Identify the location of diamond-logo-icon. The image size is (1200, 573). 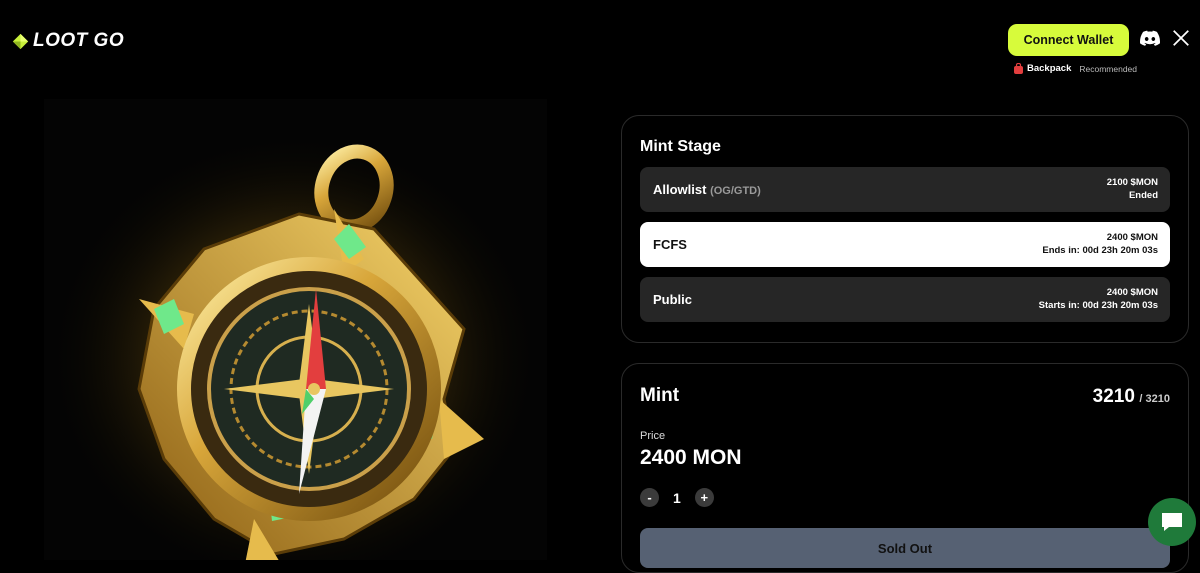
(20, 41).